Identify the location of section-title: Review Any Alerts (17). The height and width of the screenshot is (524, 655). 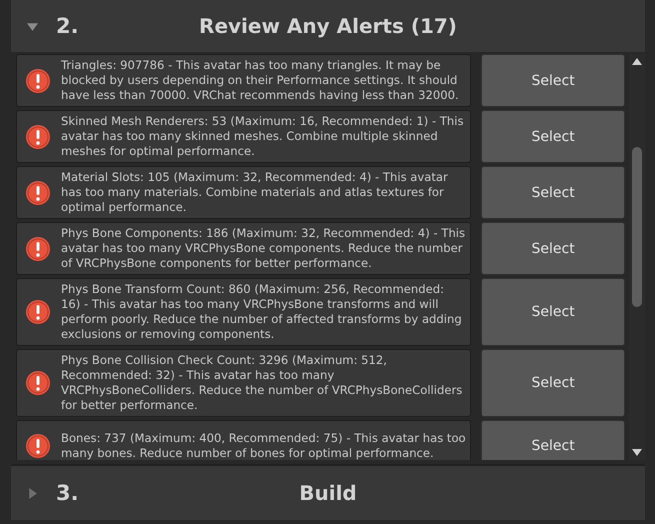
(328, 26).